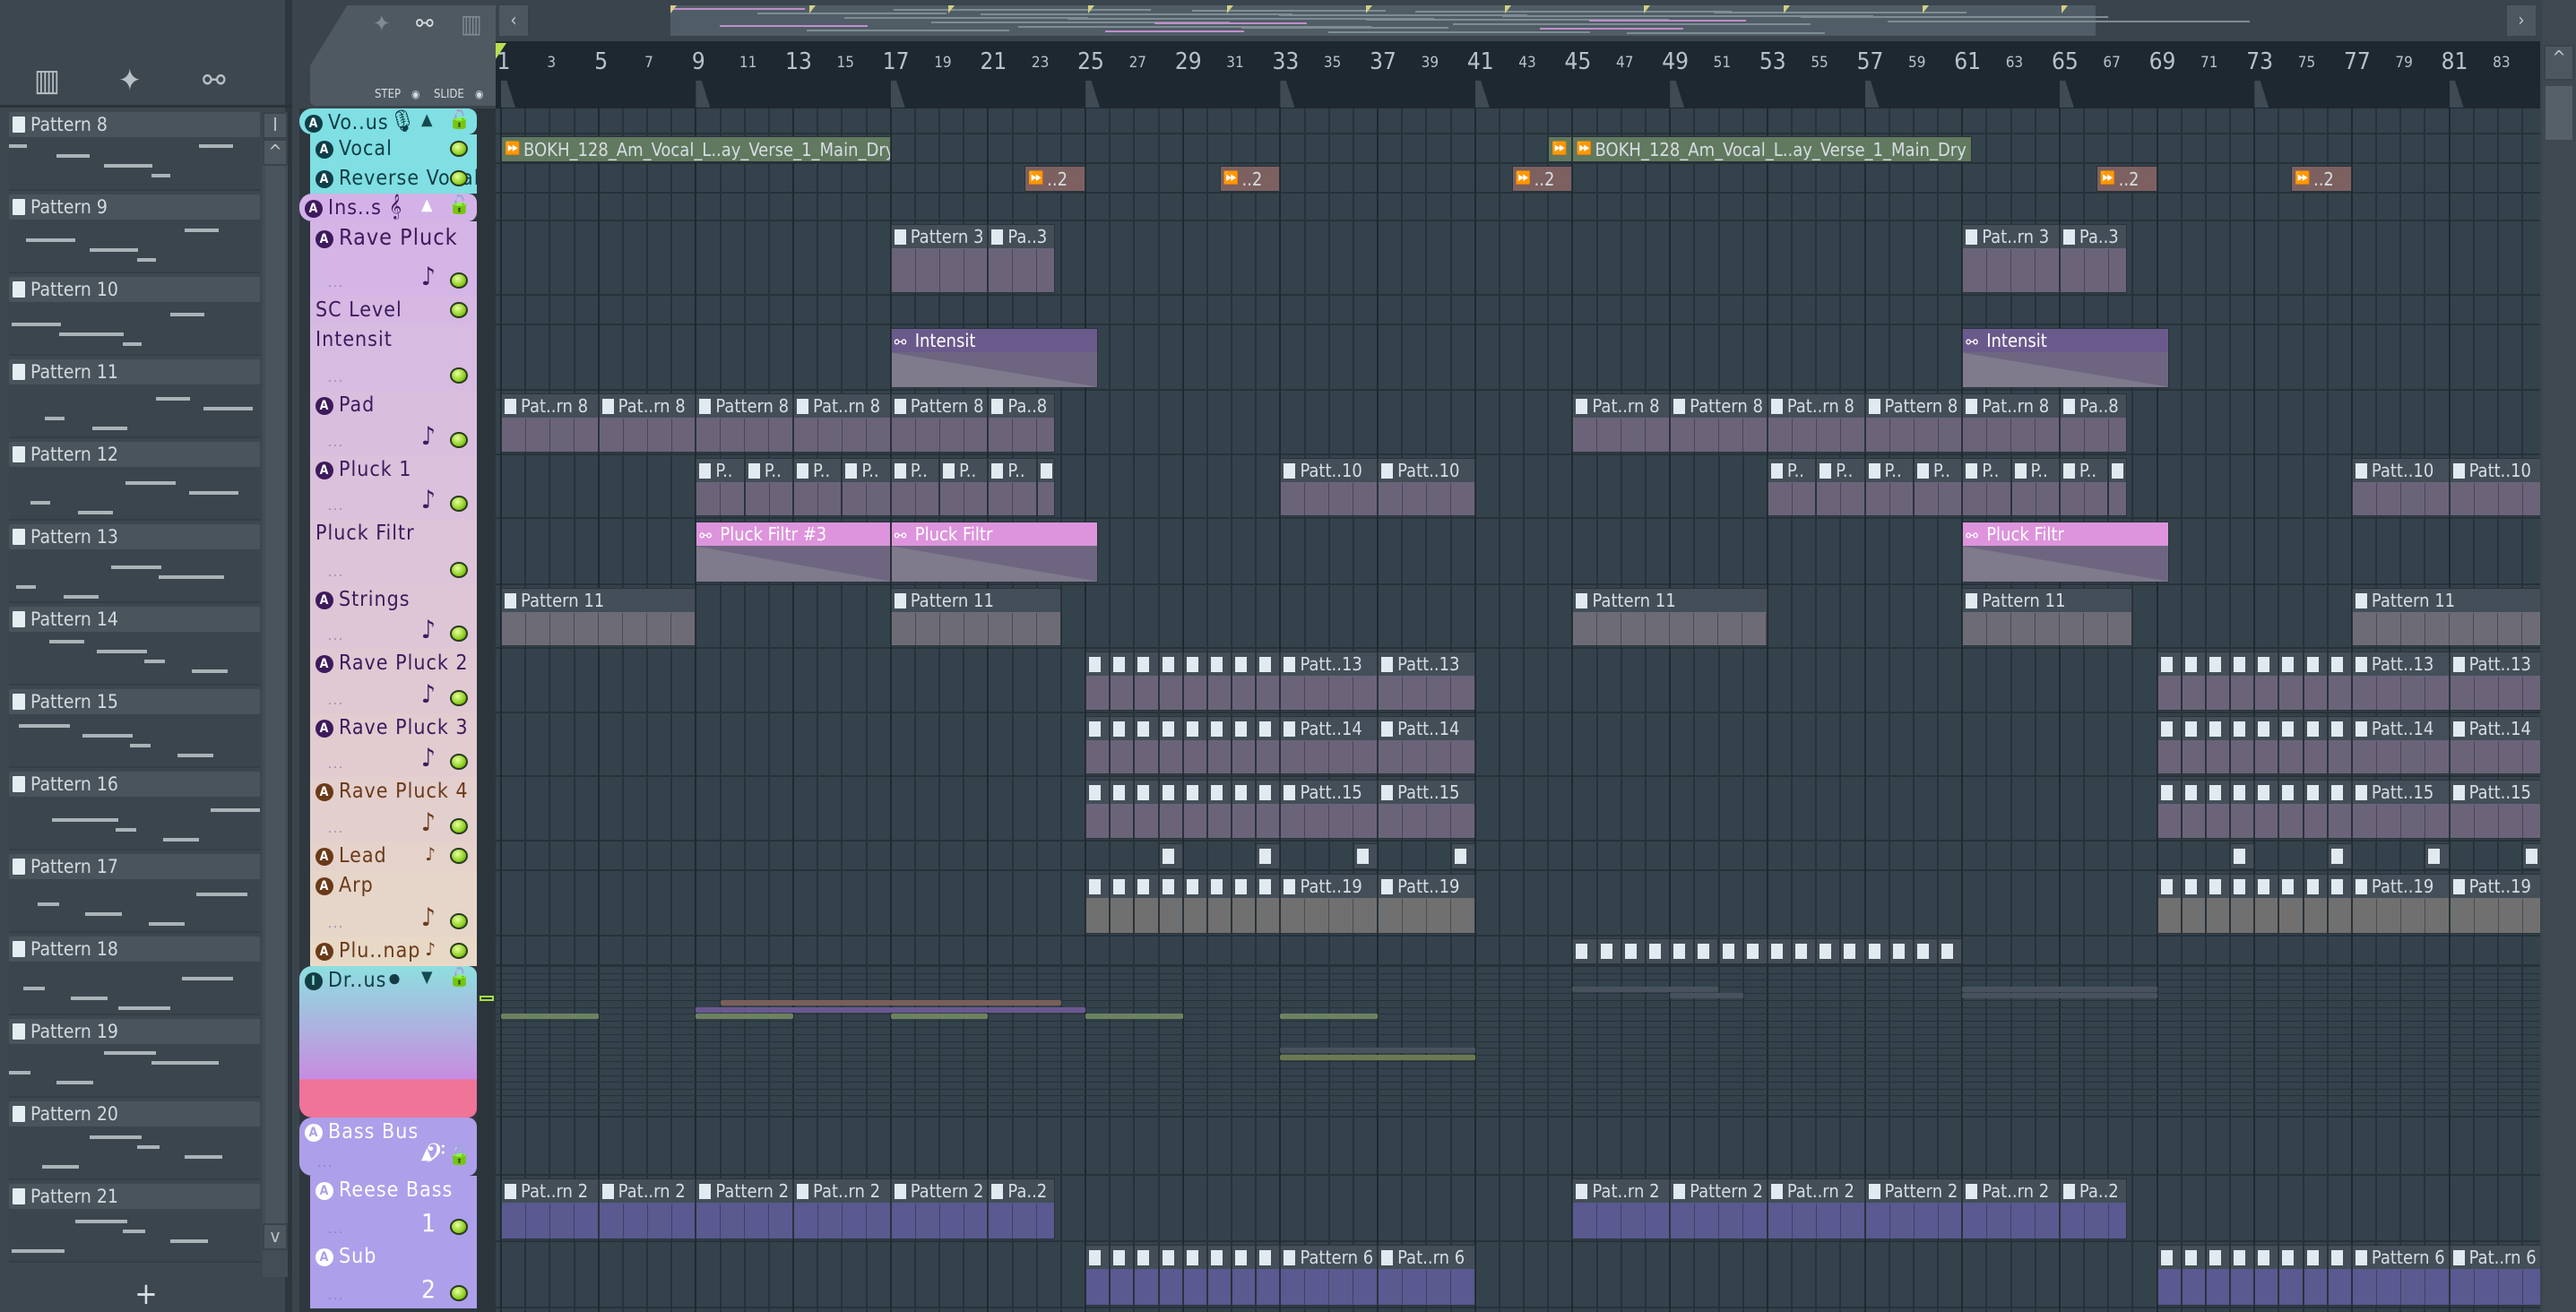 This screenshot has width=2576, height=1312. I want to click on bar-number: 13, so click(798, 61).